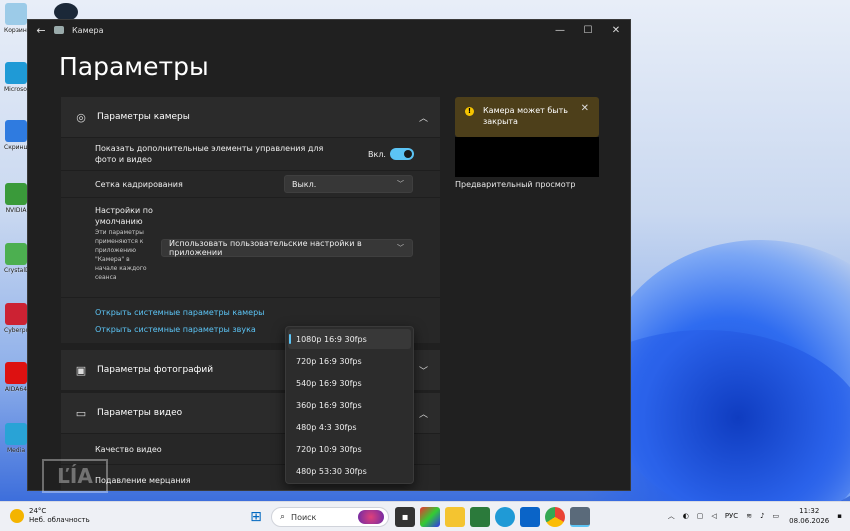  What do you see at coordinates (139, 184) in the screenshot?
I see `grid-label: Сетка кадрирования` at bounding box center [139, 184].